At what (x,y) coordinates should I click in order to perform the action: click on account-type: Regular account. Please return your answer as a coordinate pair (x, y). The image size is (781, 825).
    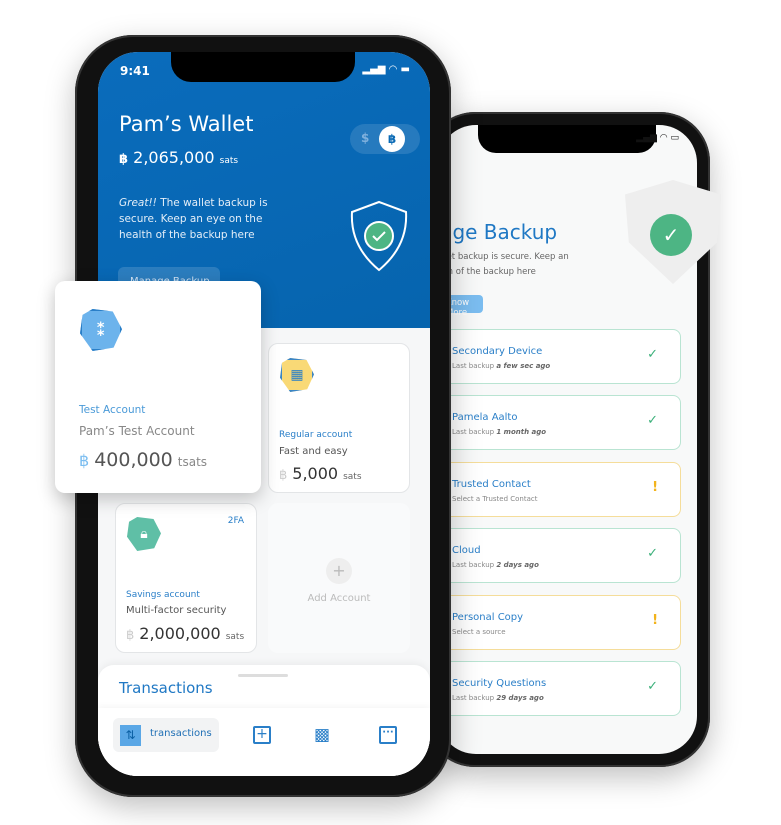
    Looking at the image, I should click on (316, 435).